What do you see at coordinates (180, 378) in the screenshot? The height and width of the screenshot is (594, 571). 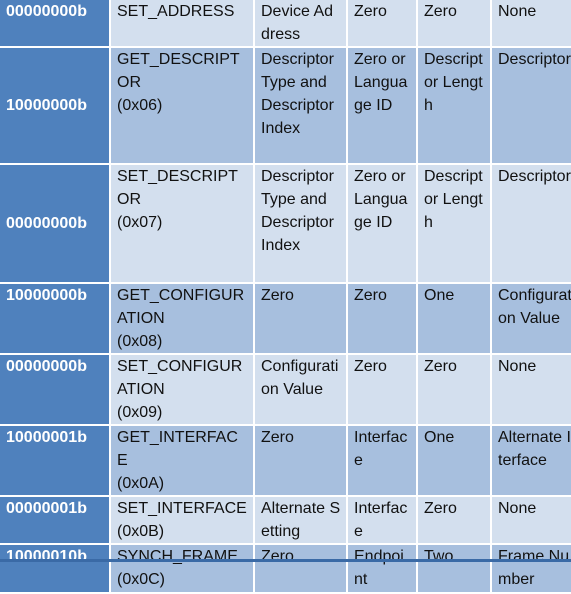 I see `request-name: SET_CONFIGURATION` at bounding box center [180, 378].